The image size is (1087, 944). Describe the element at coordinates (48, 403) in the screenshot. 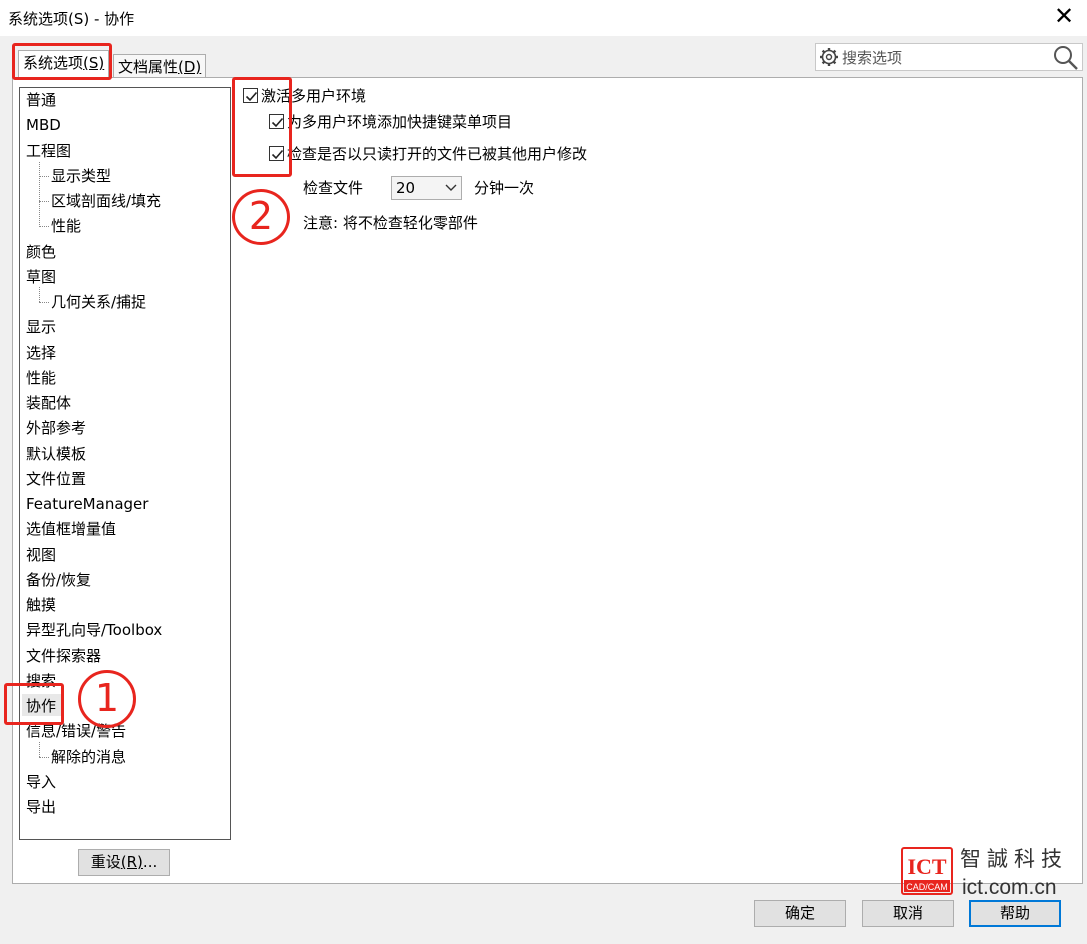

I see `tree-item: 装配体` at that location.